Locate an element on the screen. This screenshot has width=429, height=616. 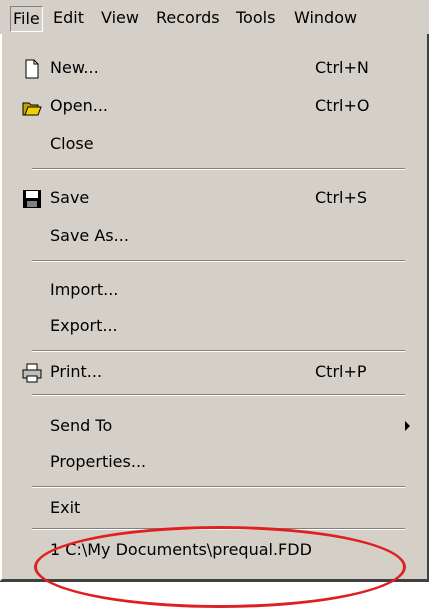
menu-item-recent-file: 1 C:\My Documents\prequal.FDD is located at coordinates (213, 550).